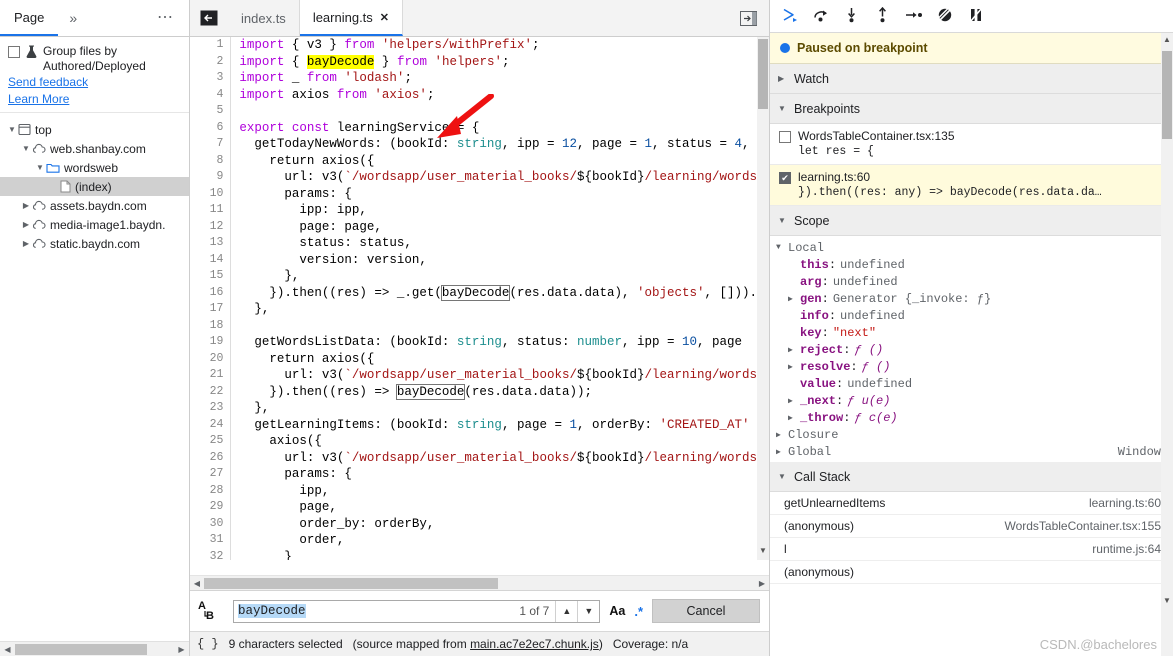 The height and width of the screenshot is (656, 1174). What do you see at coordinates (494, 95) in the screenshot?
I see `line-content: import axios from 'axios';` at bounding box center [494, 95].